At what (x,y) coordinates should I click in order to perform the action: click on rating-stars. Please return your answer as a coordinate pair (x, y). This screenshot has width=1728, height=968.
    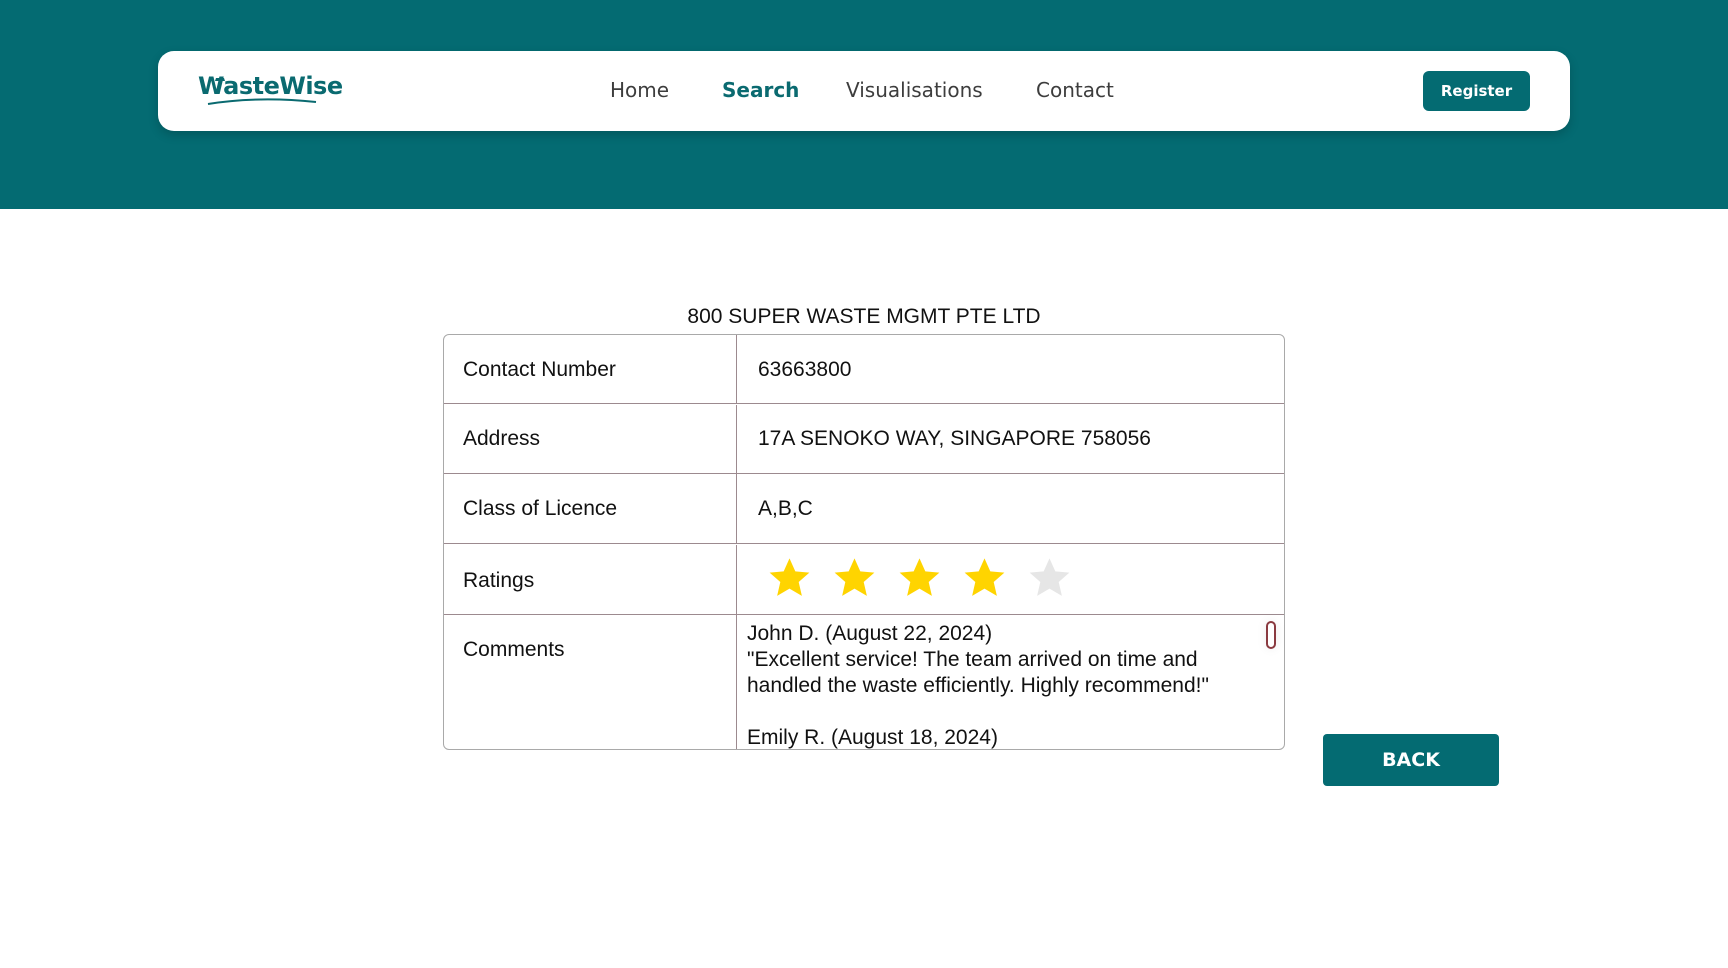
    Looking at the image, I should click on (919, 577).